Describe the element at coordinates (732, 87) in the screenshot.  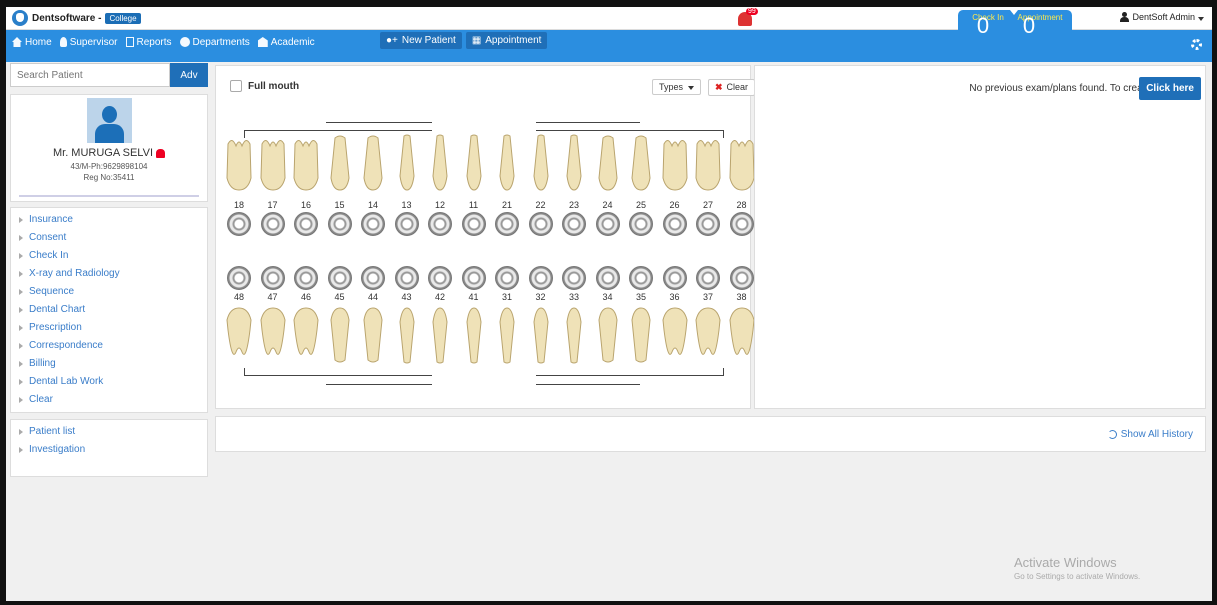
I see `clear-button: ✖ Clear` at that location.